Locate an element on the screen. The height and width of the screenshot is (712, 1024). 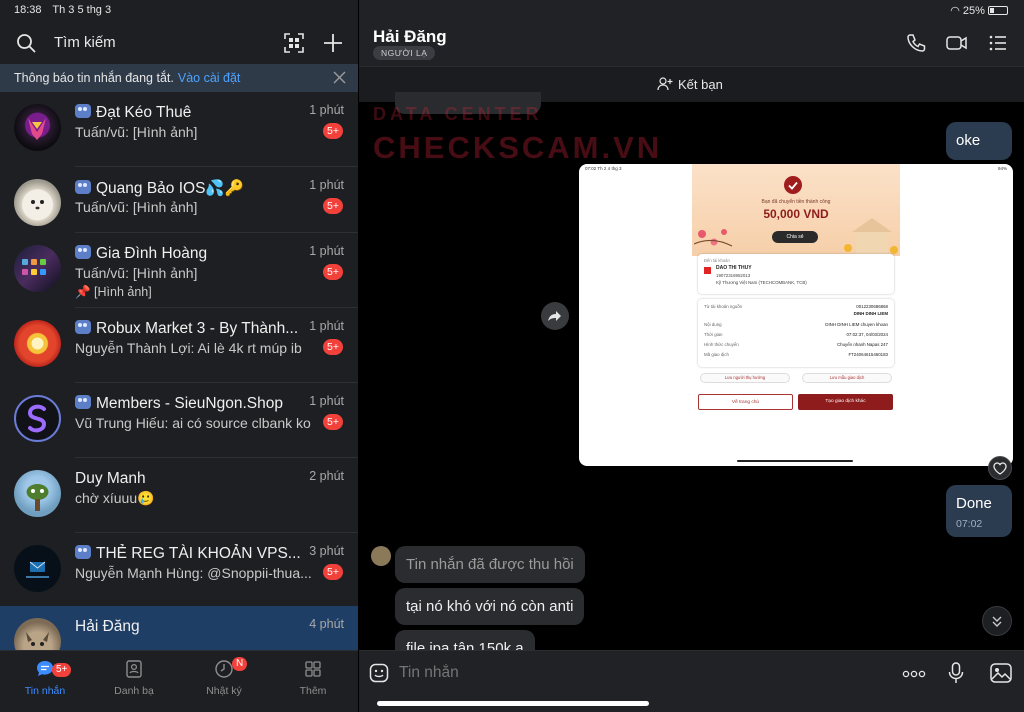
detail-value: DINH DINH LIEM chuyen khoan is located at coordinates (856, 324).